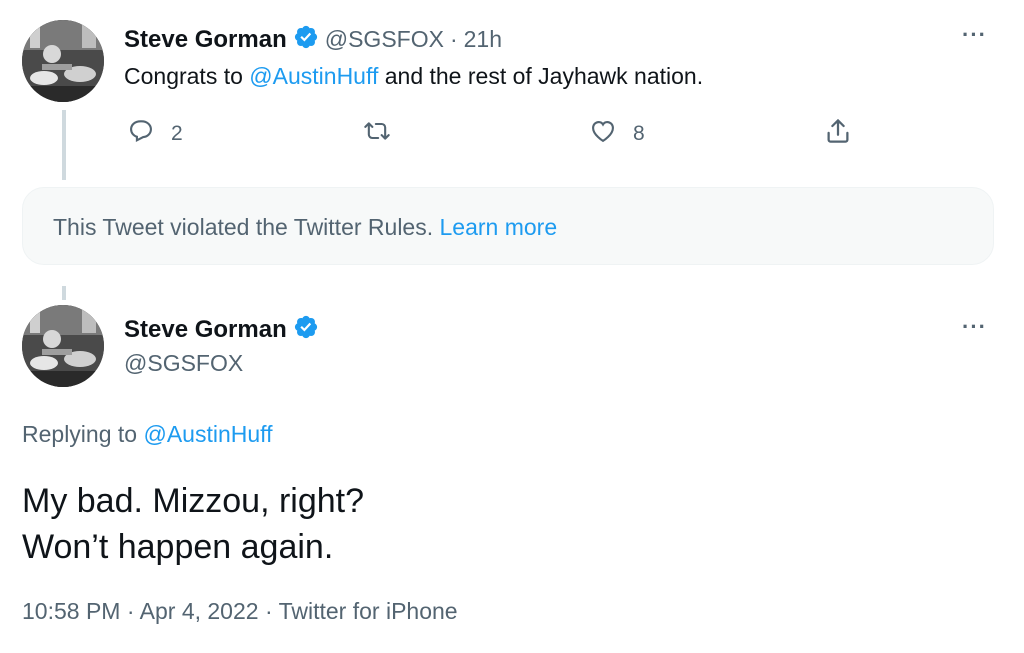 The width and height of the screenshot is (1024, 653). I want to click on tweet-header: Steve Gorman, so click(221, 329).